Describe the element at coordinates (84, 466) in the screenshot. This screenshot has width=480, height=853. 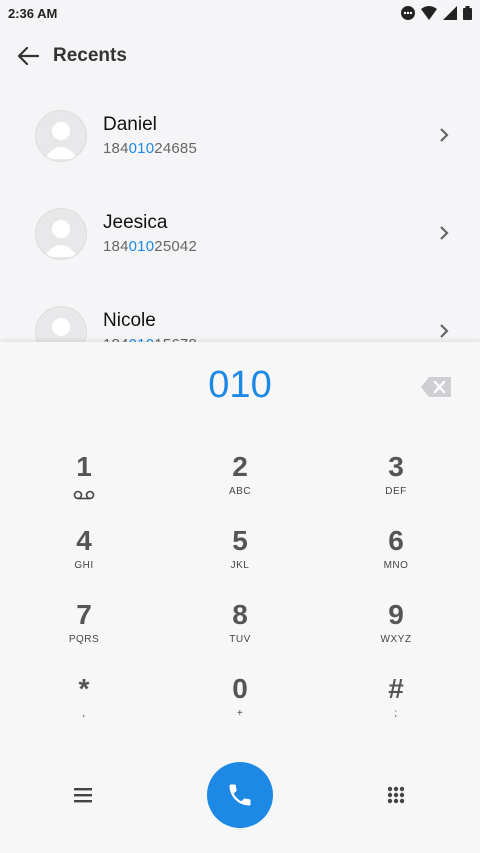
I see `key-digit: 1` at that location.